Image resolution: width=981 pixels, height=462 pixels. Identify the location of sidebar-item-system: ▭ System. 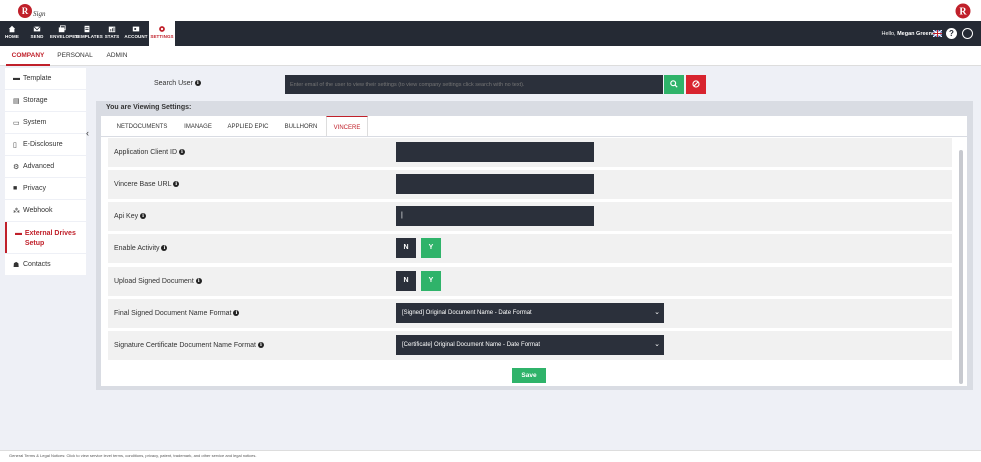
(45, 122).